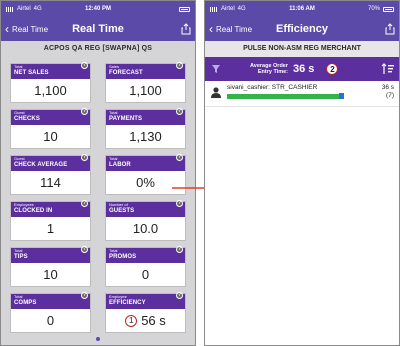 This screenshot has width=400, height=346. What do you see at coordinates (341, 96) in the screenshot?
I see `bar-end-marker` at bounding box center [341, 96].